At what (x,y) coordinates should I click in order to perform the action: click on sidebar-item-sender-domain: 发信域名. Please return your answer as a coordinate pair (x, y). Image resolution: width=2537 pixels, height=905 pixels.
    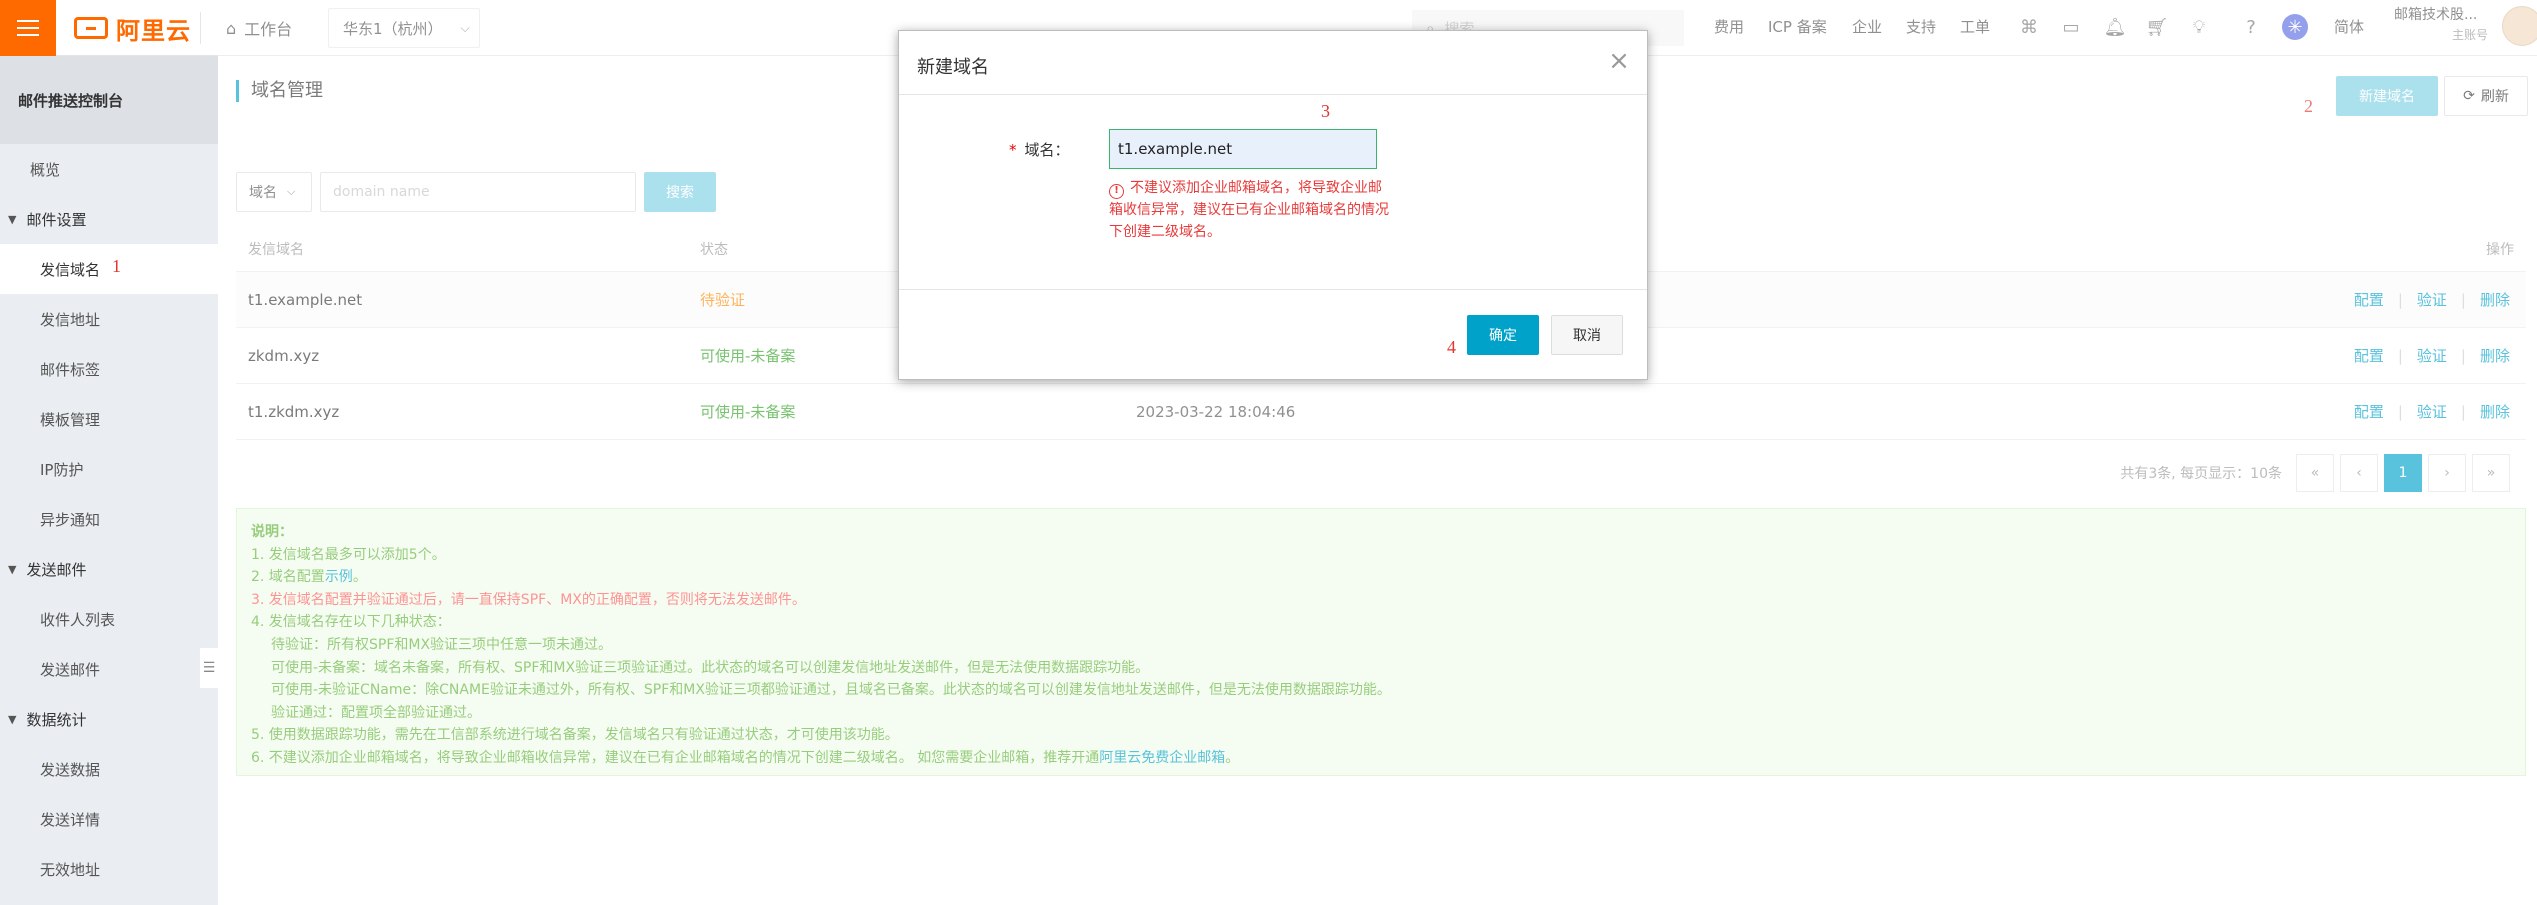
    Looking at the image, I should click on (109, 269).